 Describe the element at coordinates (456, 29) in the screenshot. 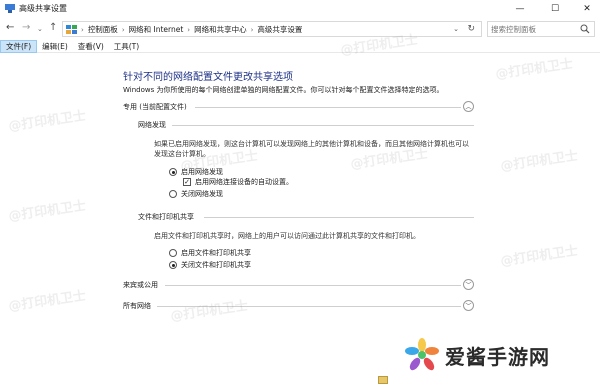

I see `address-dropdown-button: ⌄` at that location.